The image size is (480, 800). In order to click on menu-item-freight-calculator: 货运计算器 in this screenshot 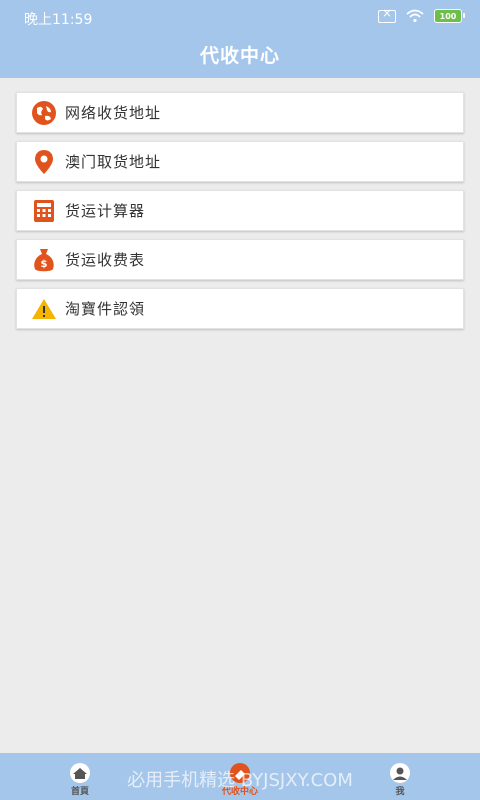, I will do `click(240, 210)`.